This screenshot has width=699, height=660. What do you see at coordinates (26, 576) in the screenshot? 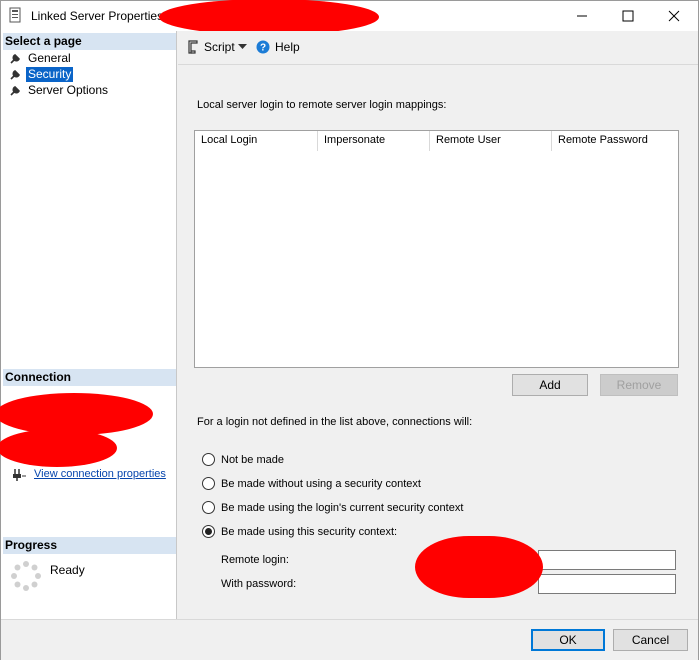
I see `progress-spinner-icon` at bounding box center [26, 576].